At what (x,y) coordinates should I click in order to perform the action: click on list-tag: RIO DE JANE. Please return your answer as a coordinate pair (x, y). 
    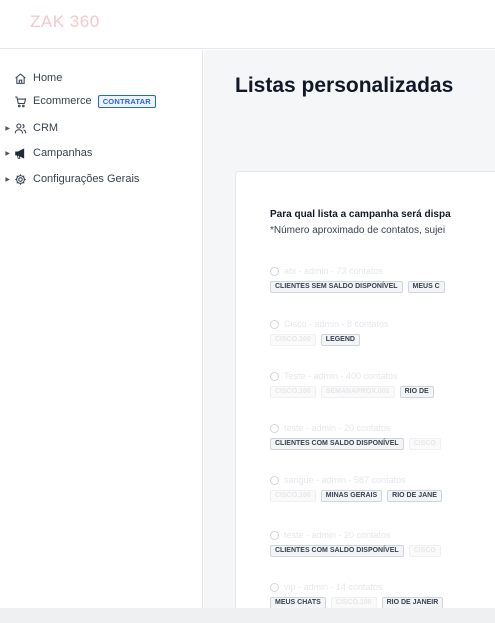
    Looking at the image, I should click on (414, 496).